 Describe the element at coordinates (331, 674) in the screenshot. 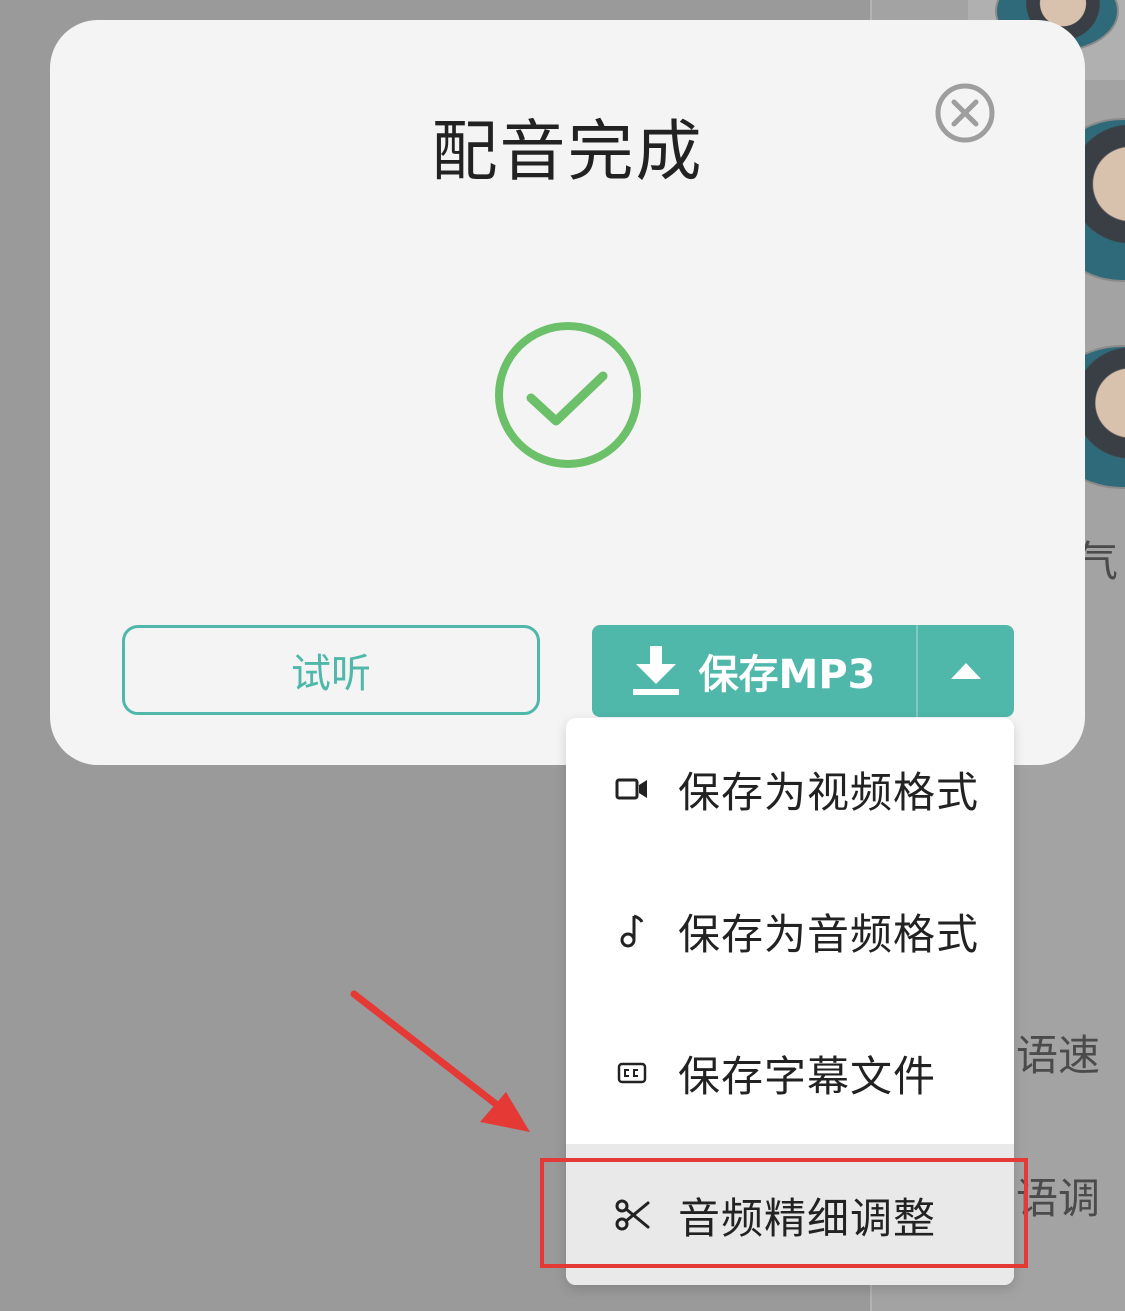

I see `preview-button-label: 试听` at that location.